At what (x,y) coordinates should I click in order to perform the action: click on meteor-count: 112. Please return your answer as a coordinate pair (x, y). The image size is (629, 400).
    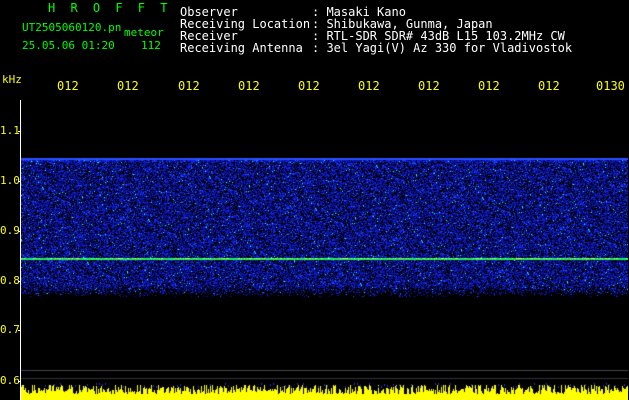
    Looking at the image, I should click on (151, 45).